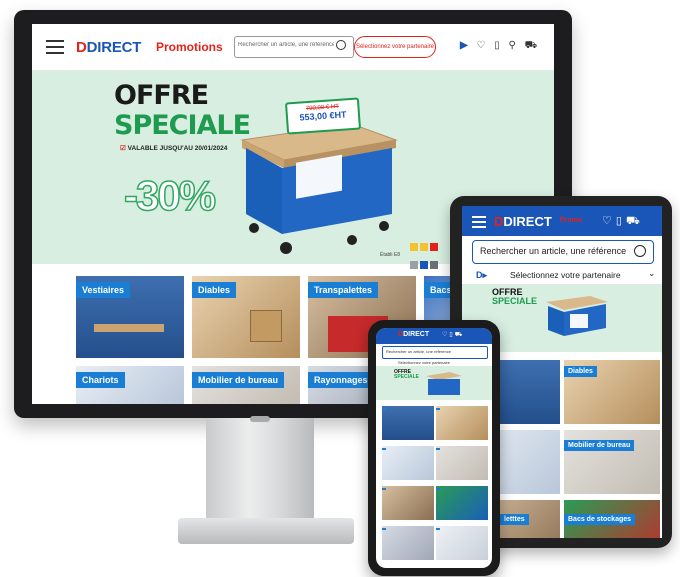 The width and height of the screenshot is (680, 577). Describe the element at coordinates (129, 328) in the screenshot. I see `bench-shape` at that location.